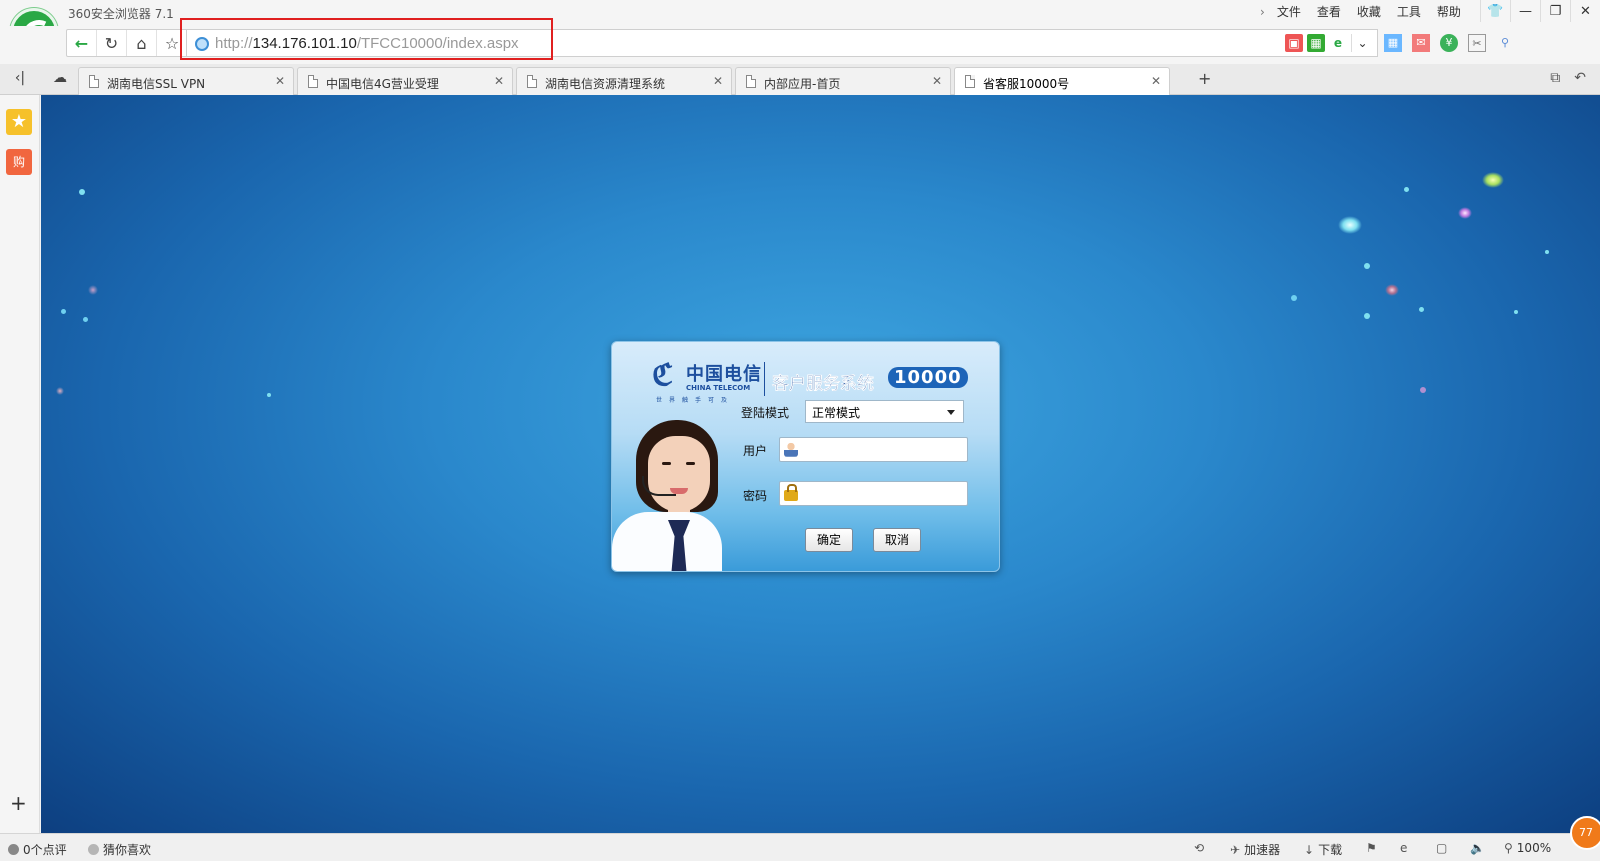 This screenshot has height=861, width=1600. I want to click on skin-icon: 👕, so click(1495, 11).